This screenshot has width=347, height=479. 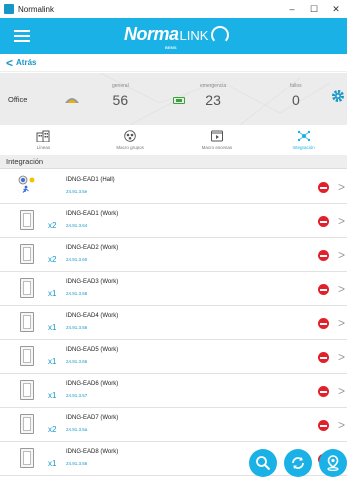 I want to click on lamp-icon, so click(x=72, y=100).